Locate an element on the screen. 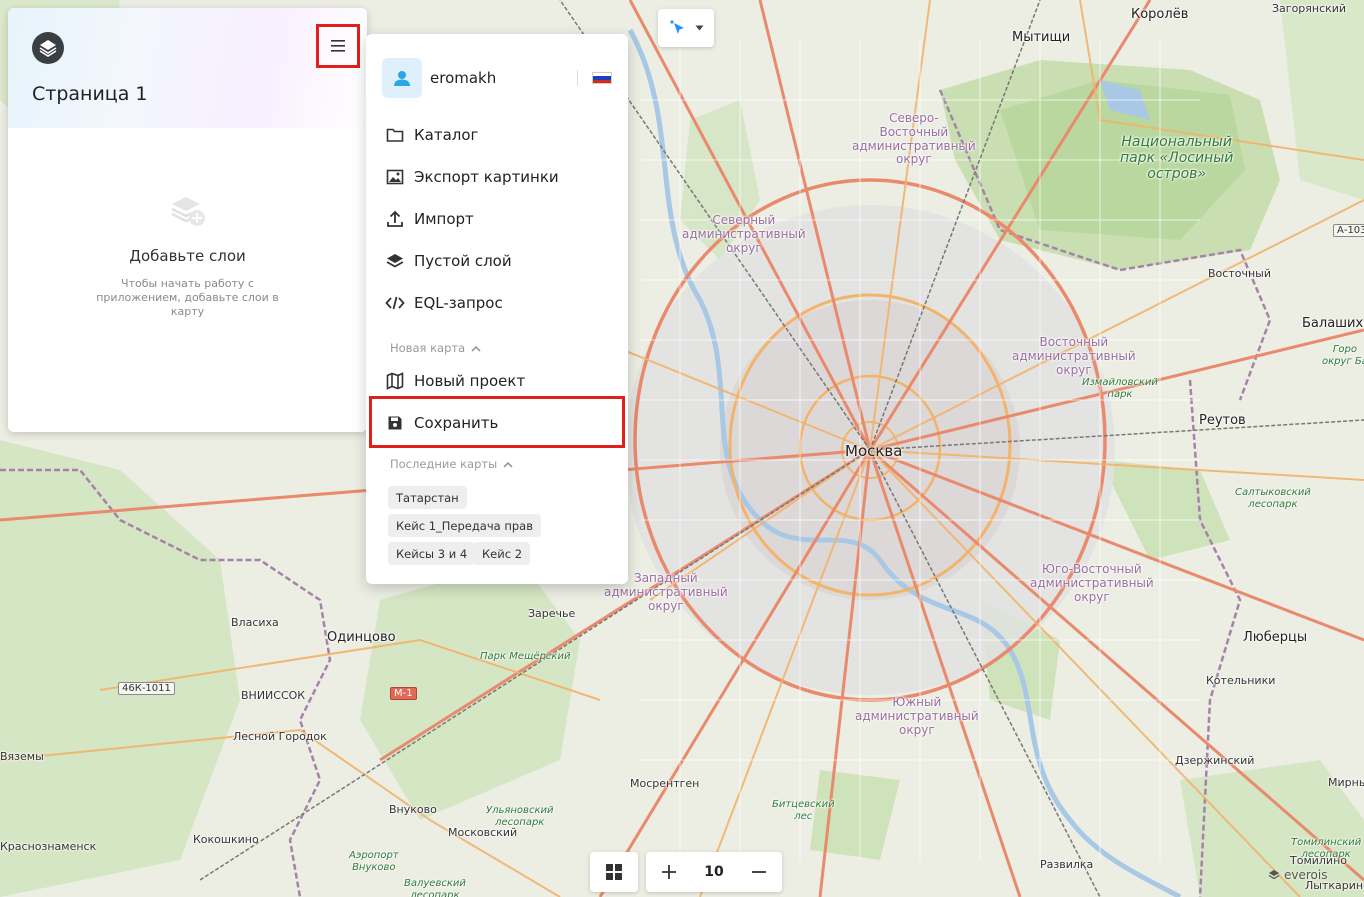 This screenshot has height=897, width=1364. map-label-town: Загорянский is located at coordinates (1309, 8).